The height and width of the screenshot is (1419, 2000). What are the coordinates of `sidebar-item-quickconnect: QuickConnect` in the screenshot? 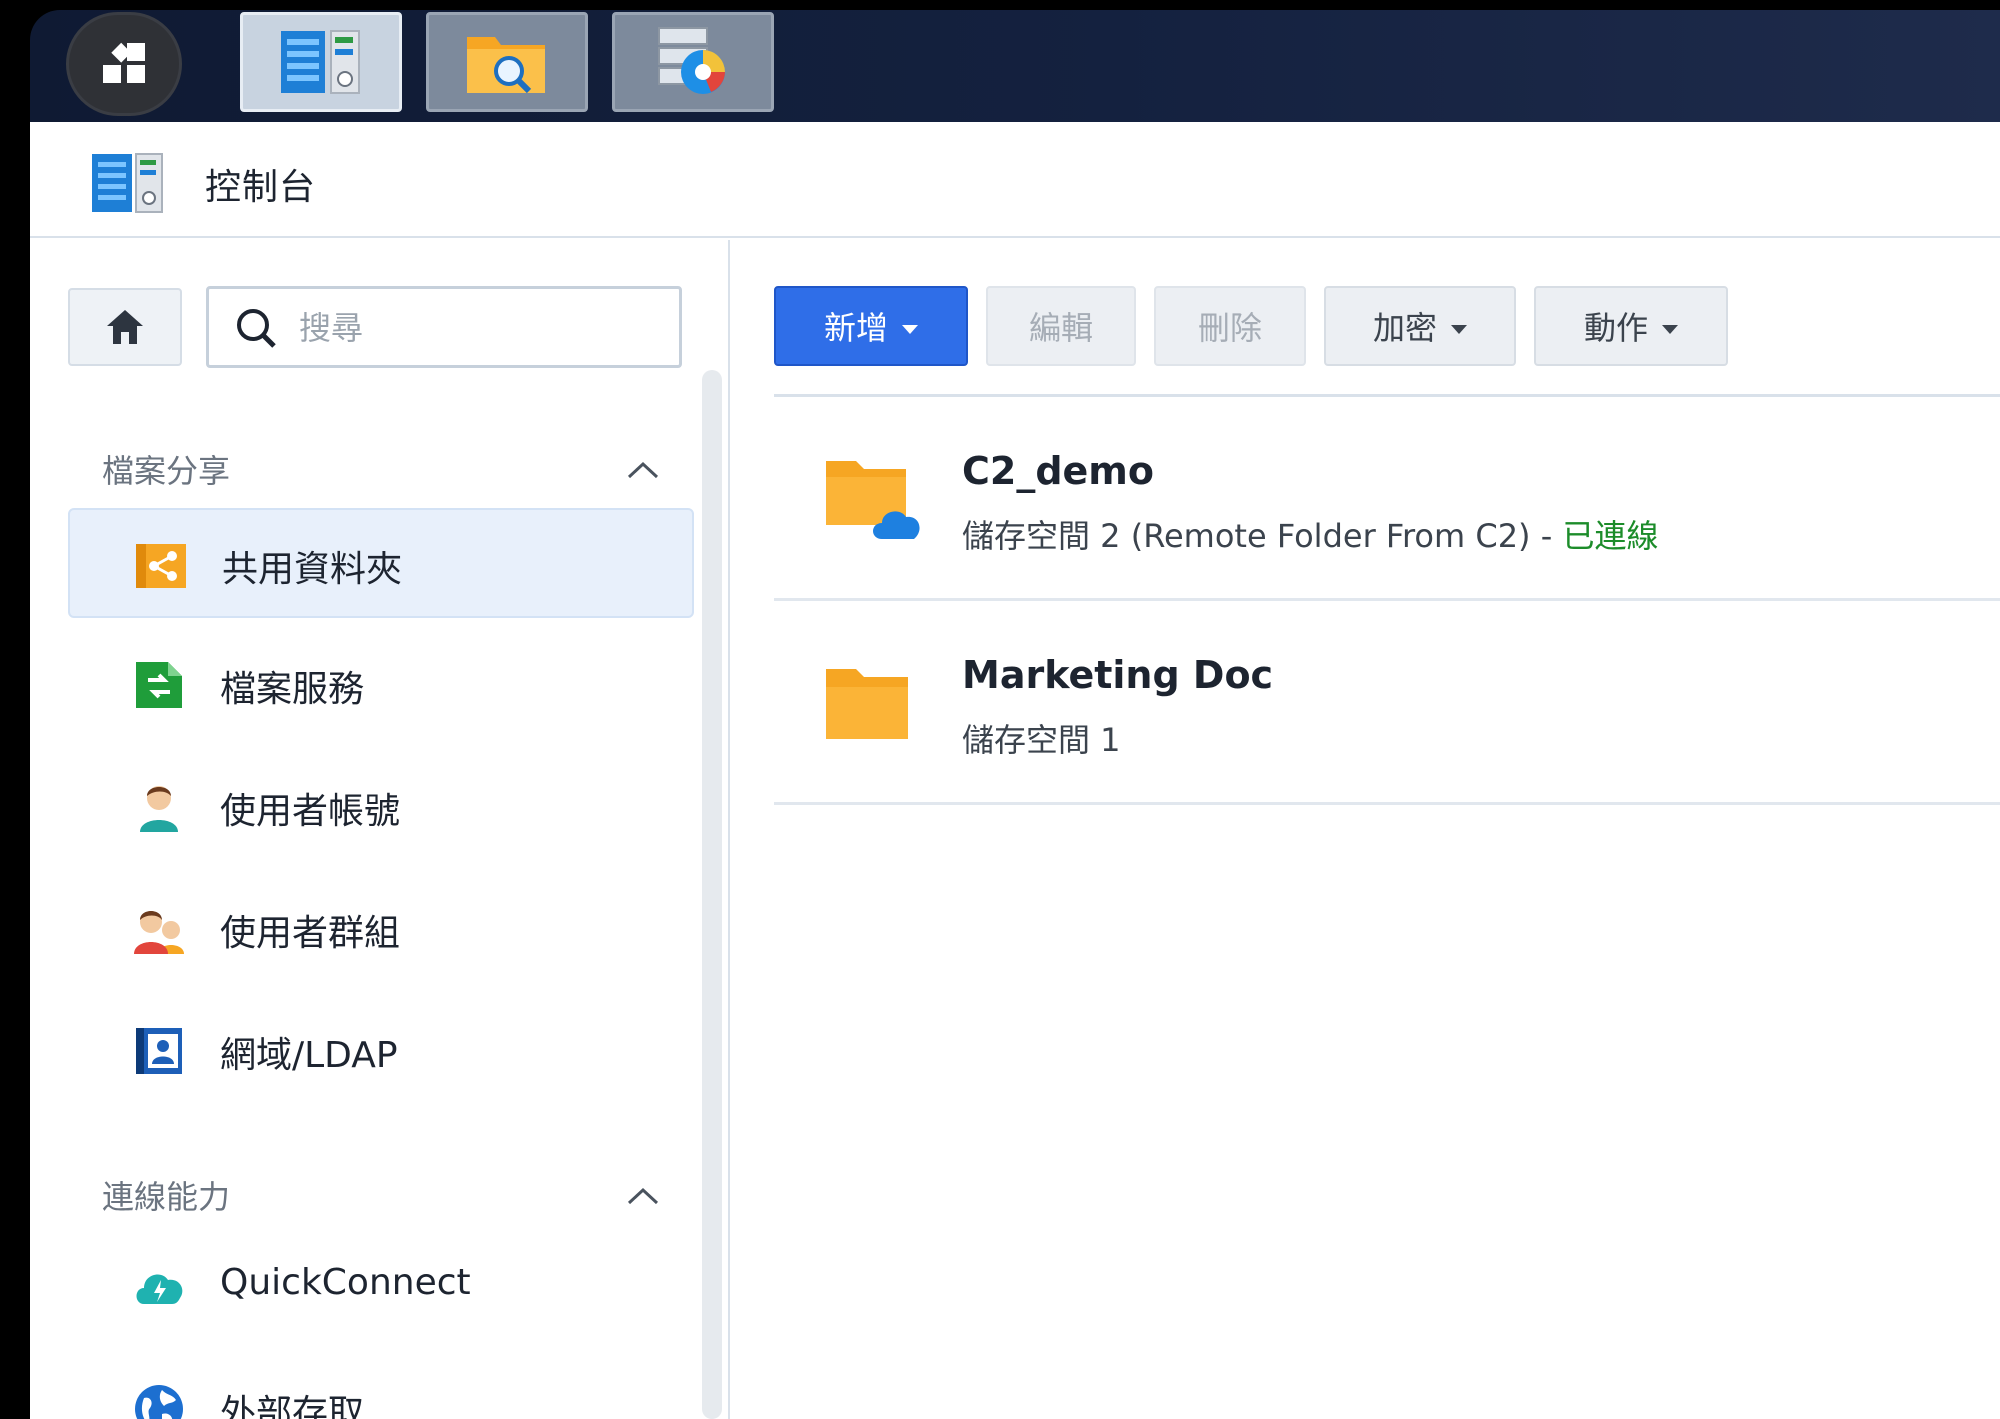 It's located at (381, 1287).